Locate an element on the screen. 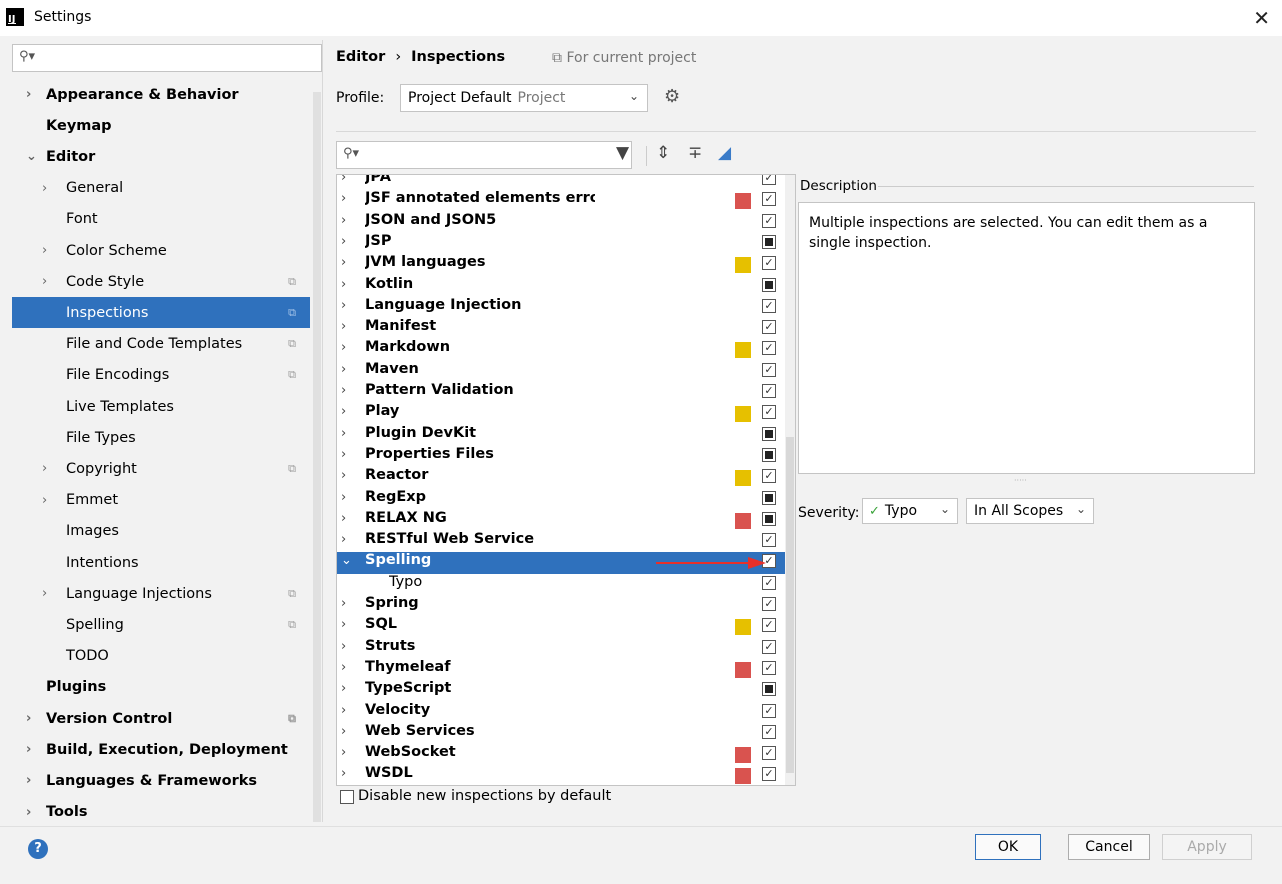 Image resolution: width=1282 pixels, height=884 pixels. inspection-row: › Velocity is located at coordinates (561, 712).